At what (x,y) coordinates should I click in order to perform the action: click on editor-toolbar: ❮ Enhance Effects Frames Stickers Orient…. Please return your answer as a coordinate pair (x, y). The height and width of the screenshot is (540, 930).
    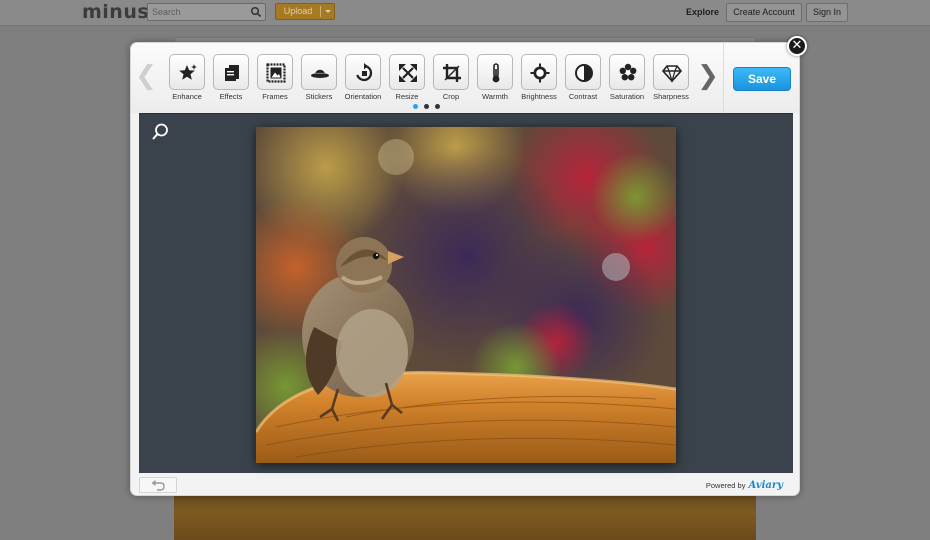
    Looking at the image, I should click on (465, 78).